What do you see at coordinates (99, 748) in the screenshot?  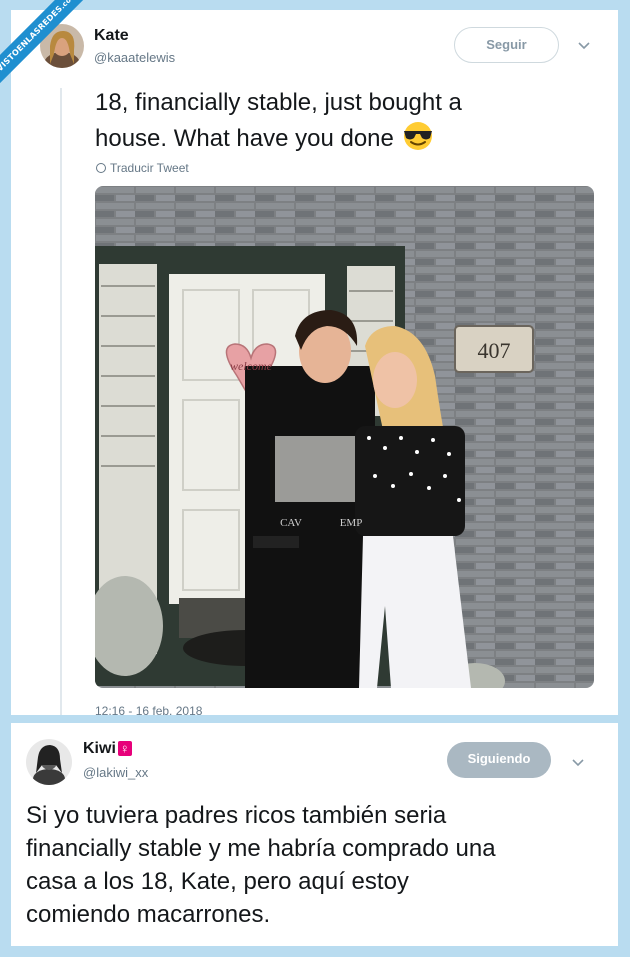 I see `author-name-text: Kiwi` at bounding box center [99, 748].